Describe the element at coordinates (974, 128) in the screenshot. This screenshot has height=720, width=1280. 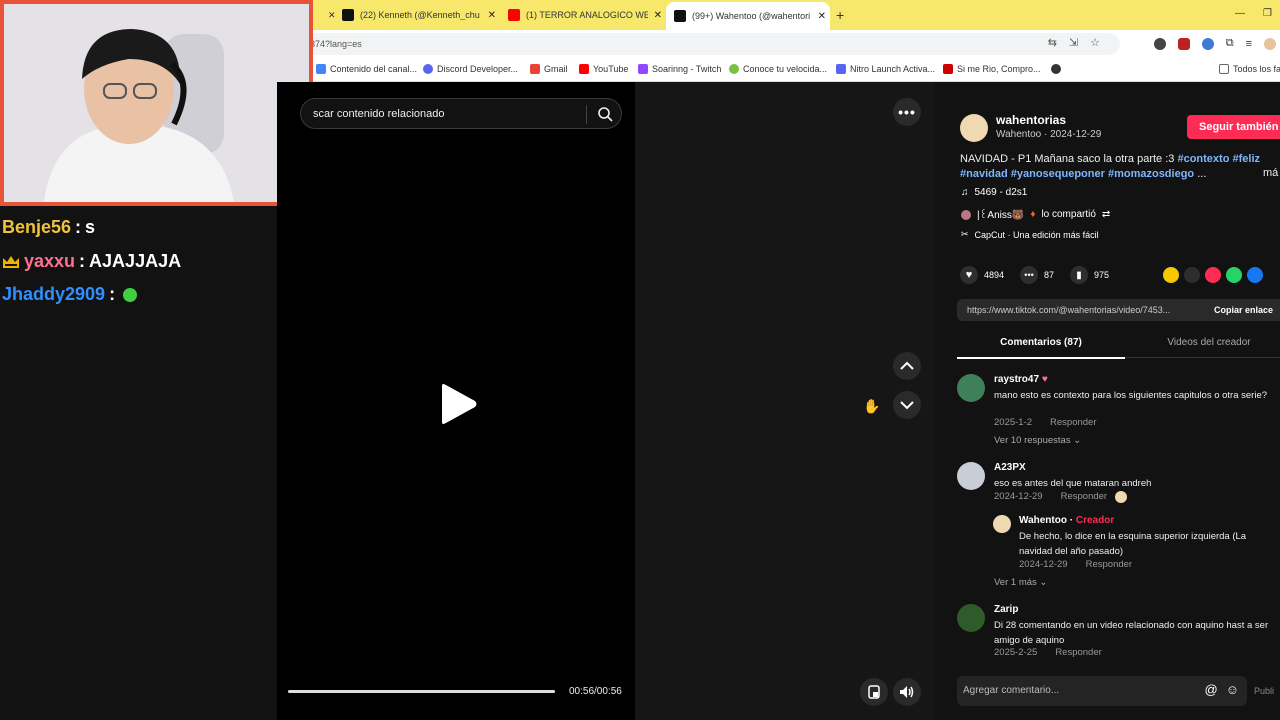
I see `author-avatar` at that location.